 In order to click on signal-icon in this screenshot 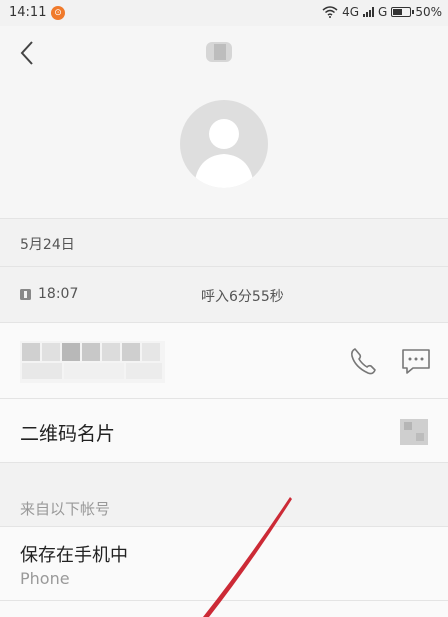, I will do `click(369, 12)`.